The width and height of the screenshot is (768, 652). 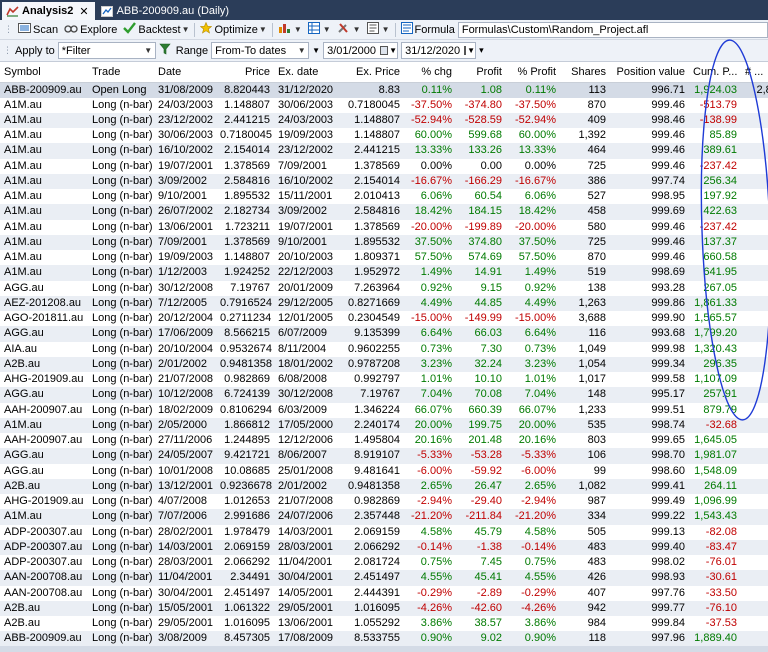 I want to click on column-header: % Profit, so click(x=533, y=72).